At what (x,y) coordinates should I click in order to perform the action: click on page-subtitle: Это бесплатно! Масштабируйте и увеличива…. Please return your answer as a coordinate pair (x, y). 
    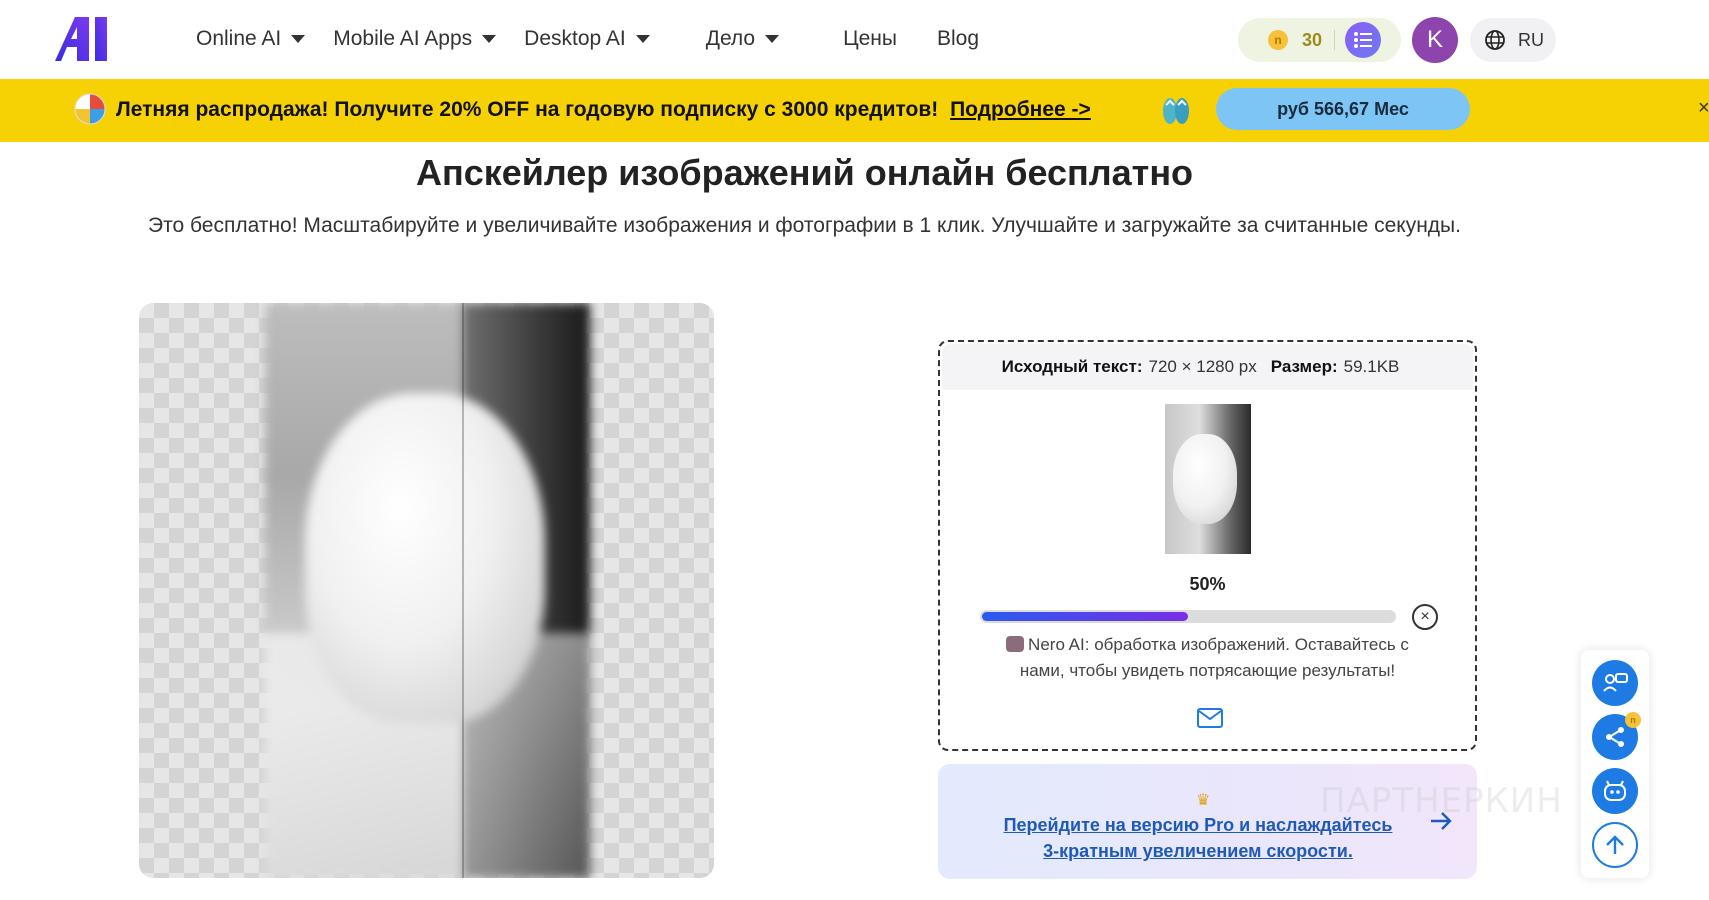
    Looking at the image, I should click on (804, 225).